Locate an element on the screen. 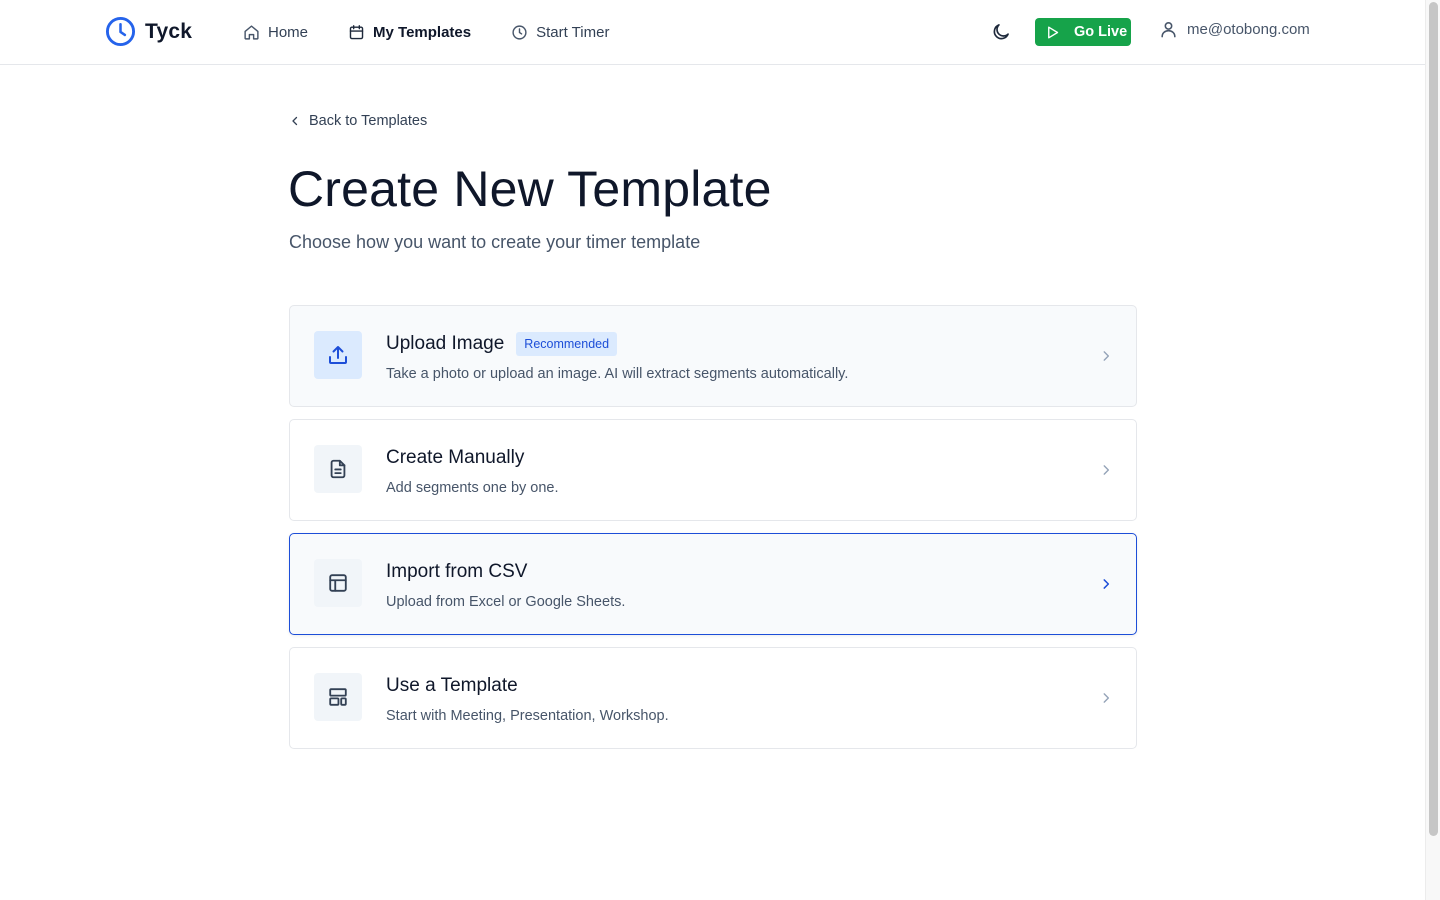 The image size is (1440, 900). brand-logo: Tyck is located at coordinates (148, 31).